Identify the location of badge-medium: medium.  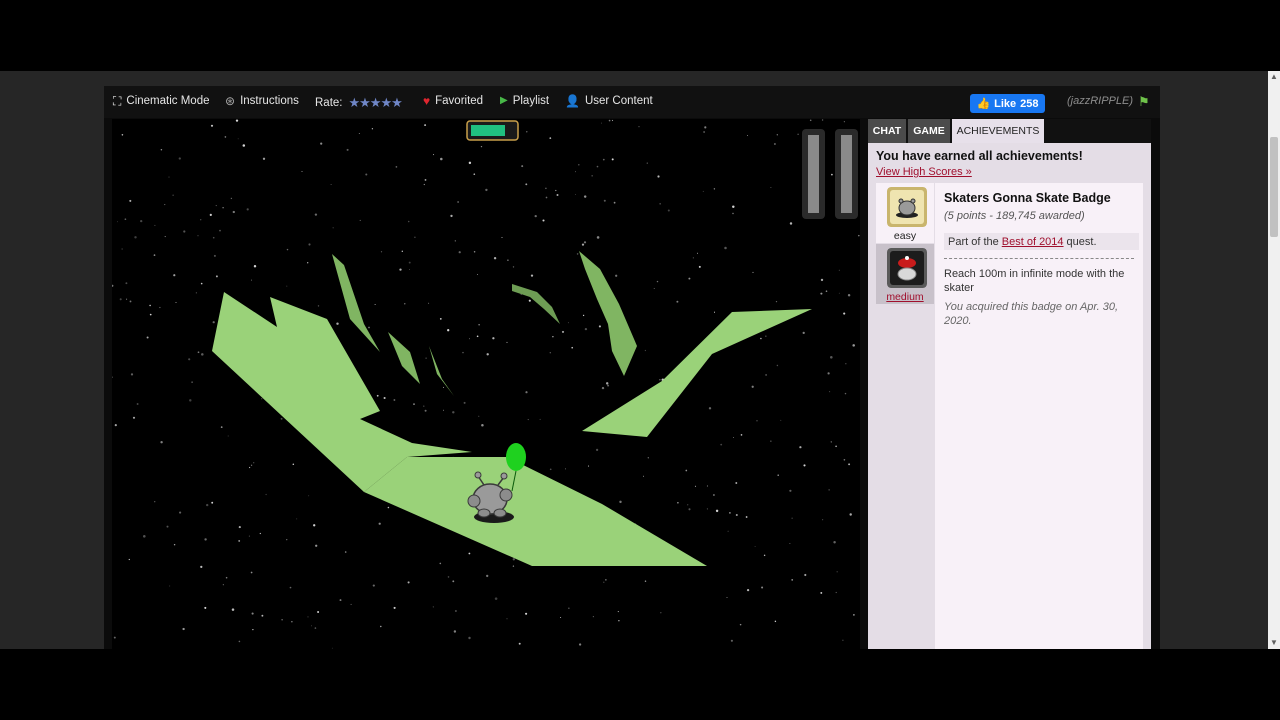
(905, 274).